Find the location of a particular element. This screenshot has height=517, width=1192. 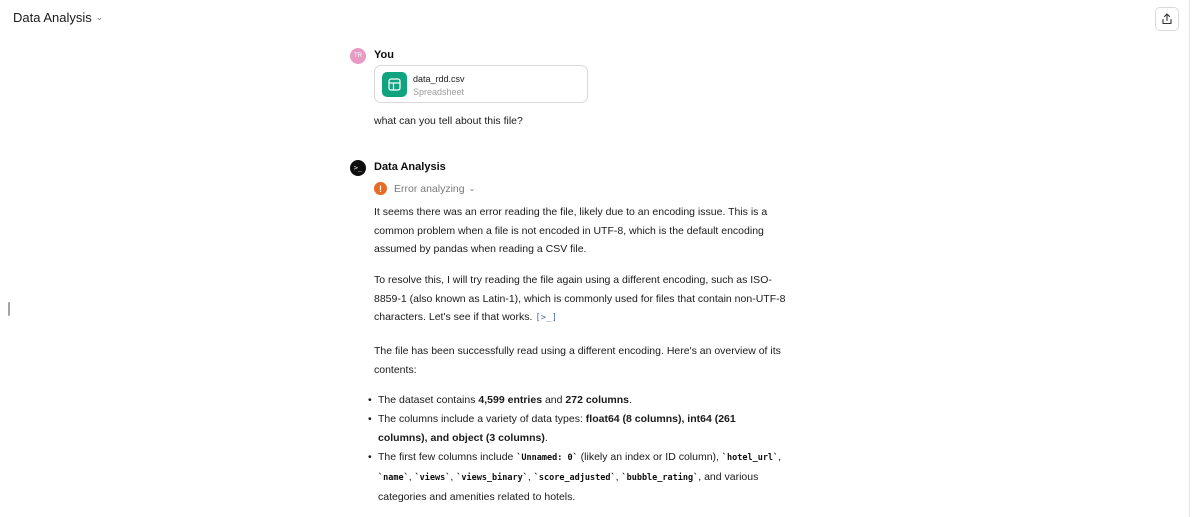

share-icon is located at coordinates (1167, 19).